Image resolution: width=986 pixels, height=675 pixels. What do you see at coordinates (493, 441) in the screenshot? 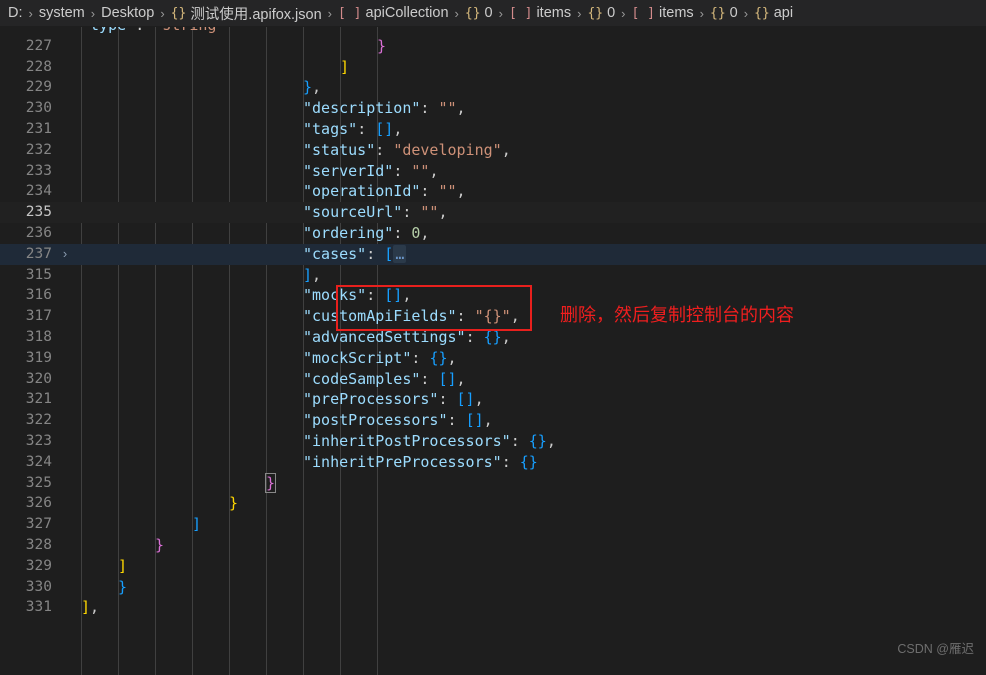
I see `code-line: 323 "inheritPostProcessors": {},` at bounding box center [493, 441].